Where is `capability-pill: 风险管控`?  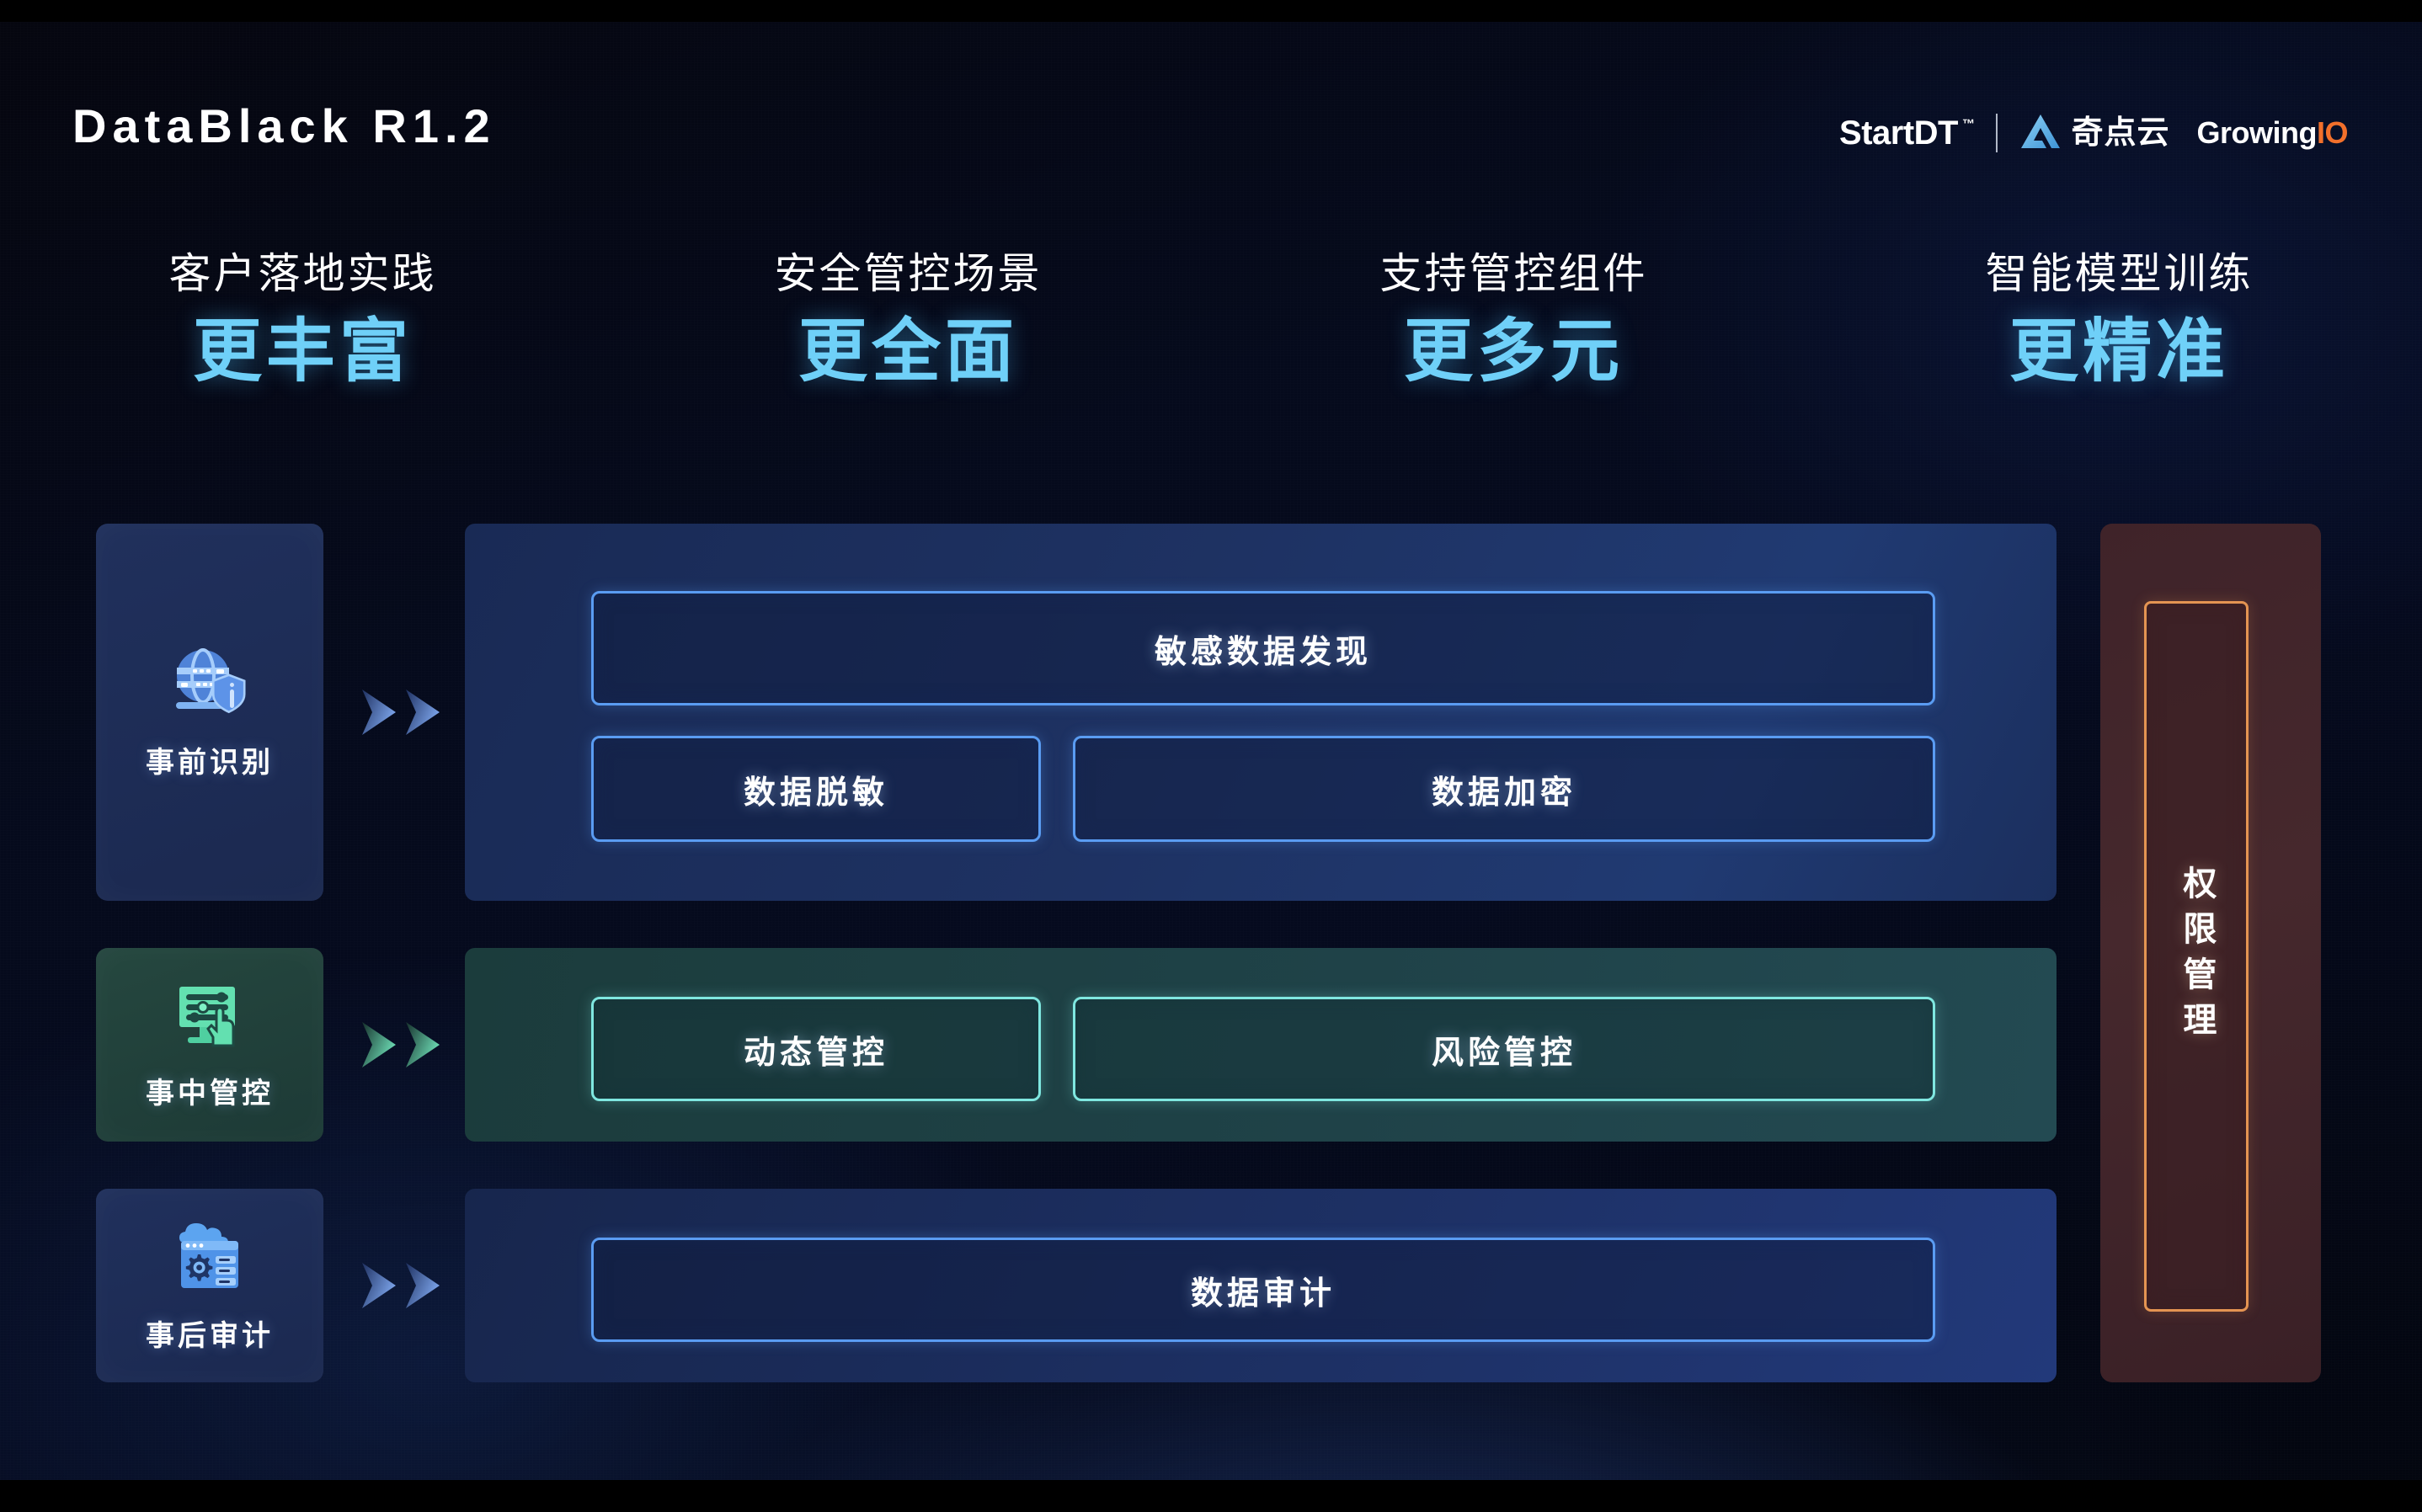 capability-pill: 风险管控 is located at coordinates (1504, 1049).